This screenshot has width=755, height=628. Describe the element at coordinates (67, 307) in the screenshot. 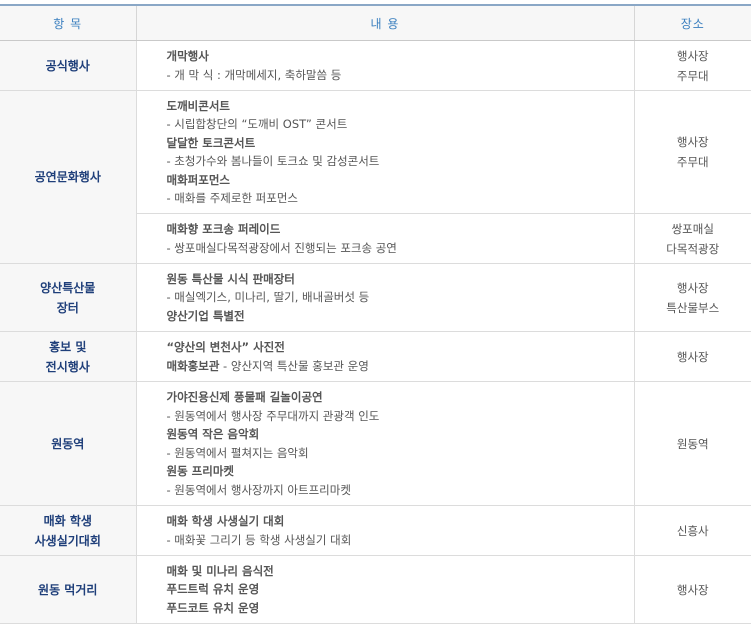

I see `category-line: 장터` at that location.